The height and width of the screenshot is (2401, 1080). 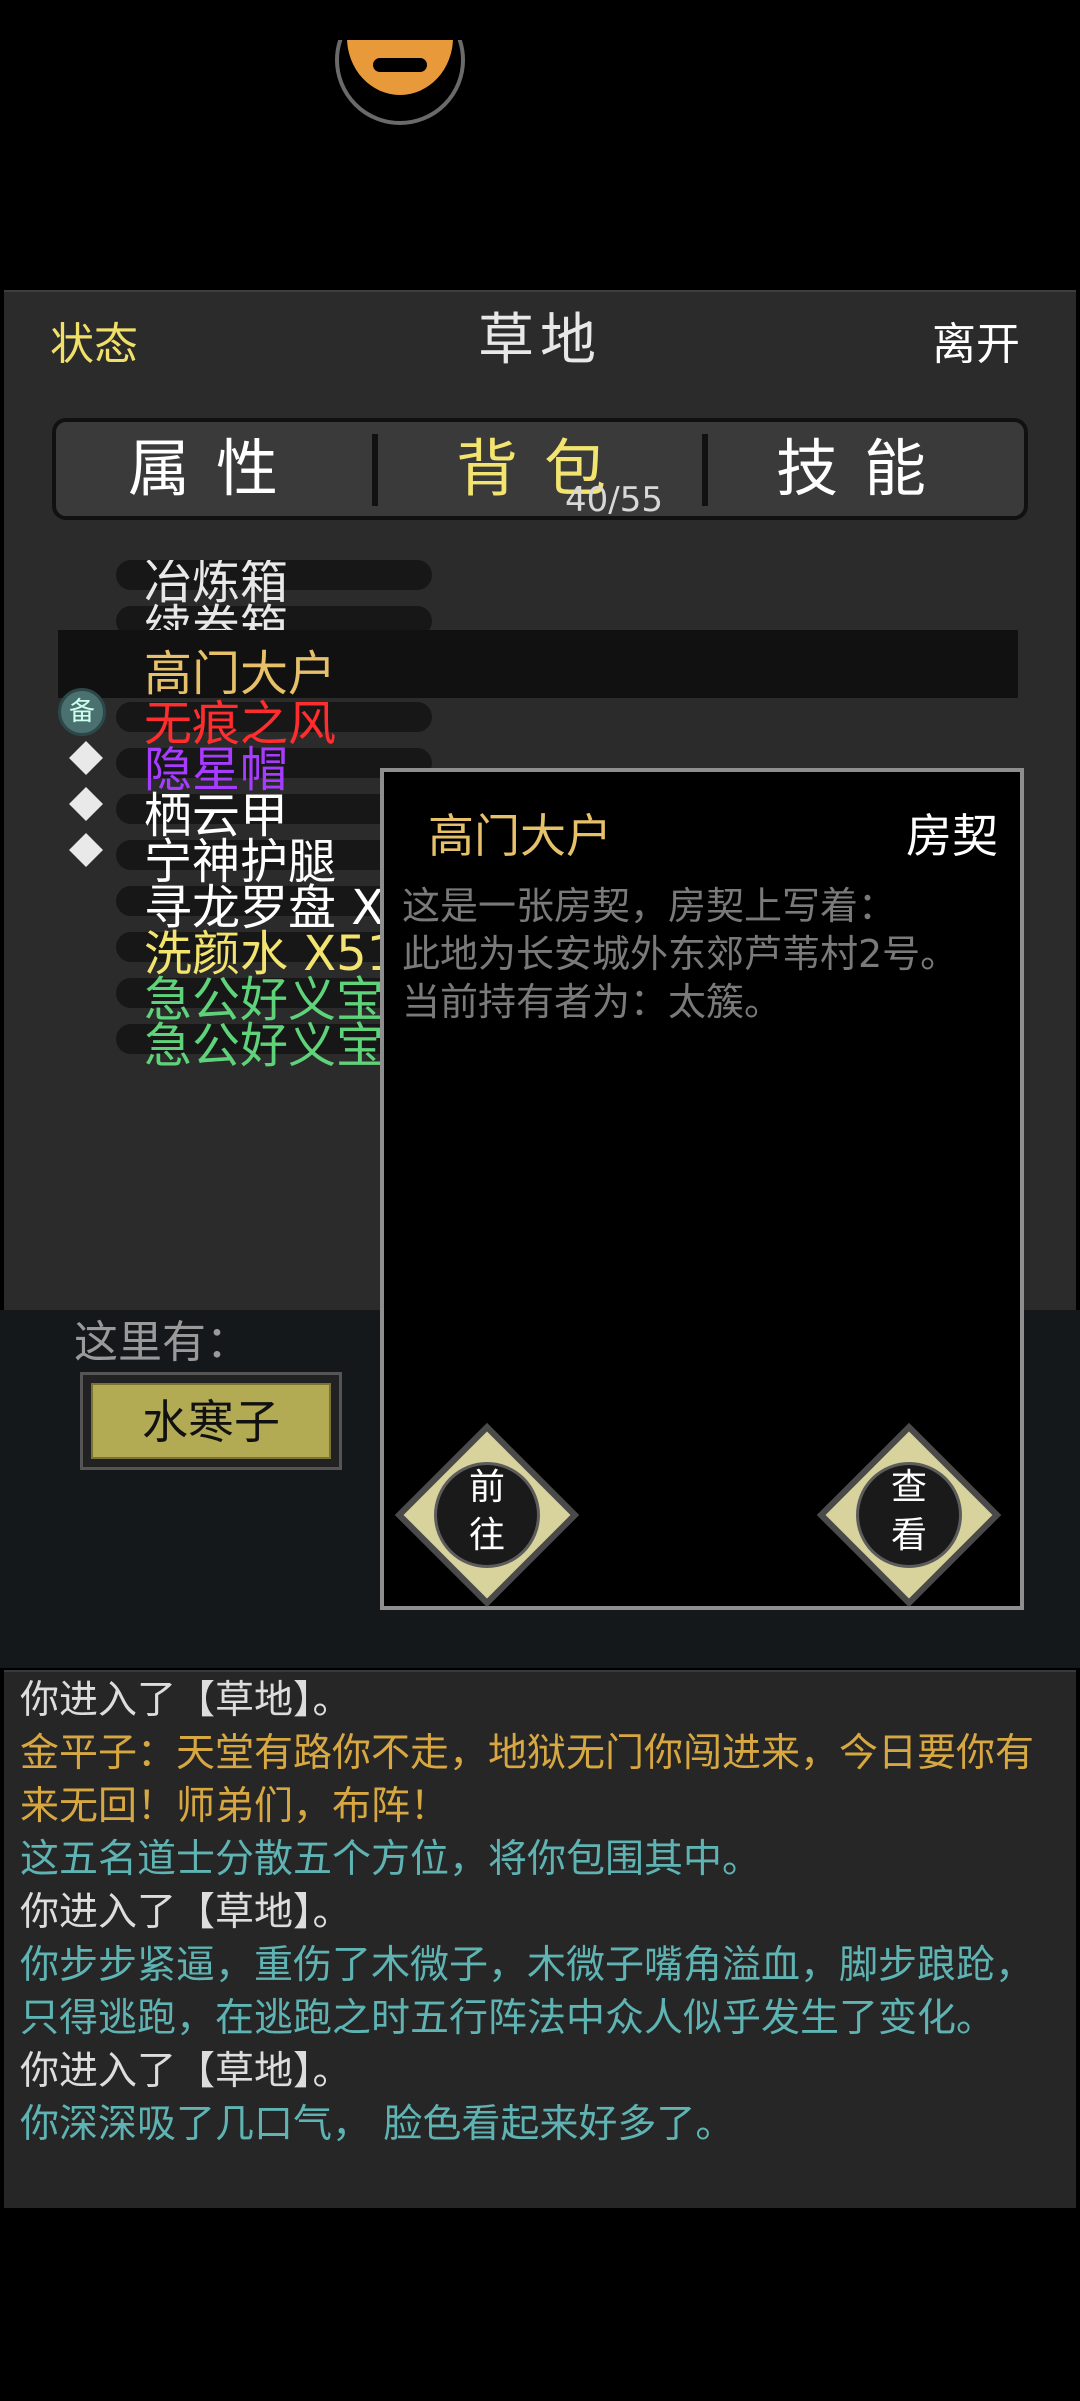 I want to click on here-label: 这里有：, so click(x=162, y=1342).